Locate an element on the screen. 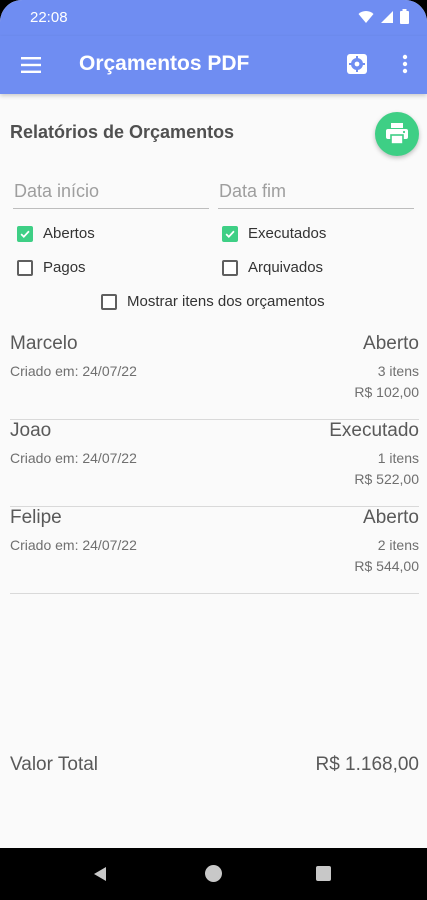 Image resolution: width=427 pixels, height=900 pixels. report-title: Relatórios de Orçamentos is located at coordinates (122, 132).